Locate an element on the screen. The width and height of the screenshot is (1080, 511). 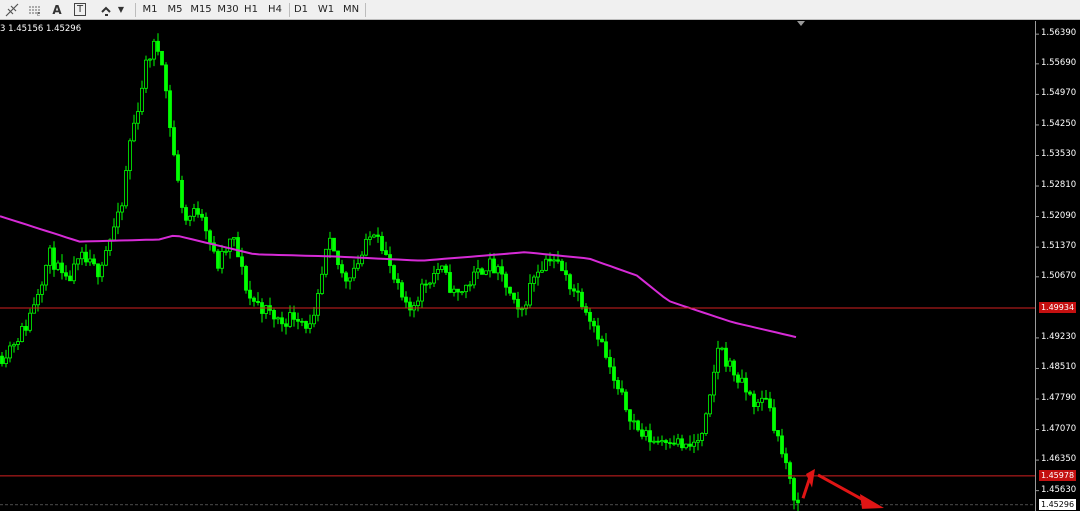
timeframe-m5-button: M5 is located at coordinates (175, 9).